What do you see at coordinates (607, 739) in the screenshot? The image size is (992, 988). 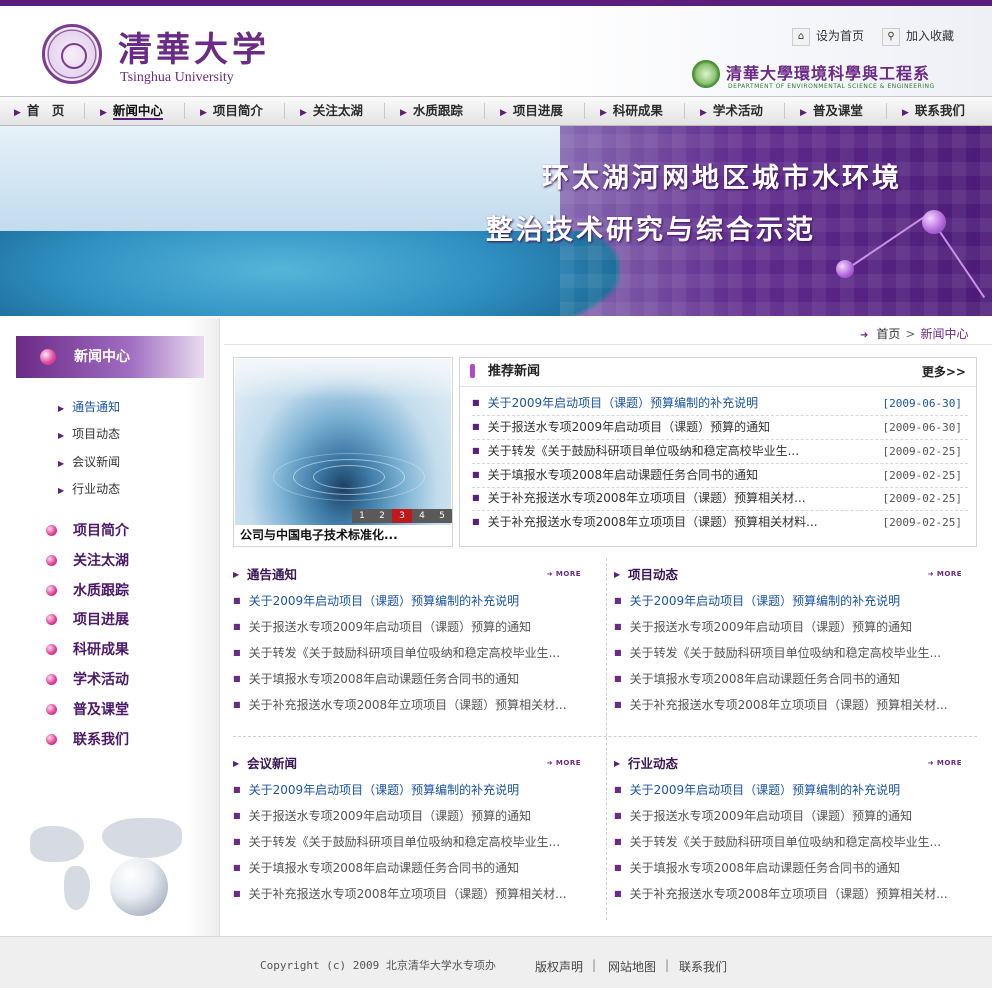 I see `column-divider` at bounding box center [607, 739].